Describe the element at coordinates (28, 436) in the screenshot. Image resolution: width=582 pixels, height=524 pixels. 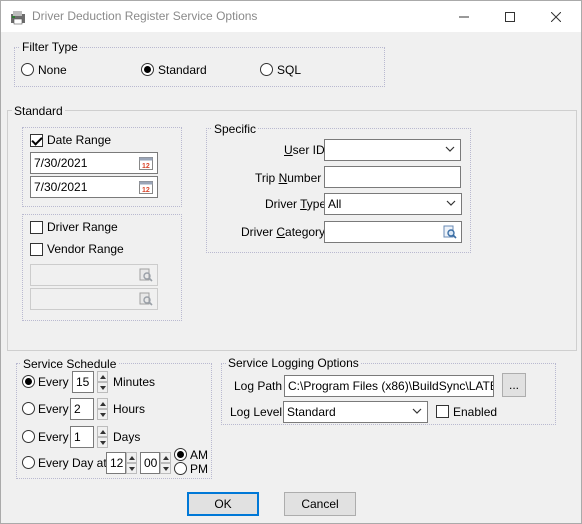
I see `every-days-radio` at that location.